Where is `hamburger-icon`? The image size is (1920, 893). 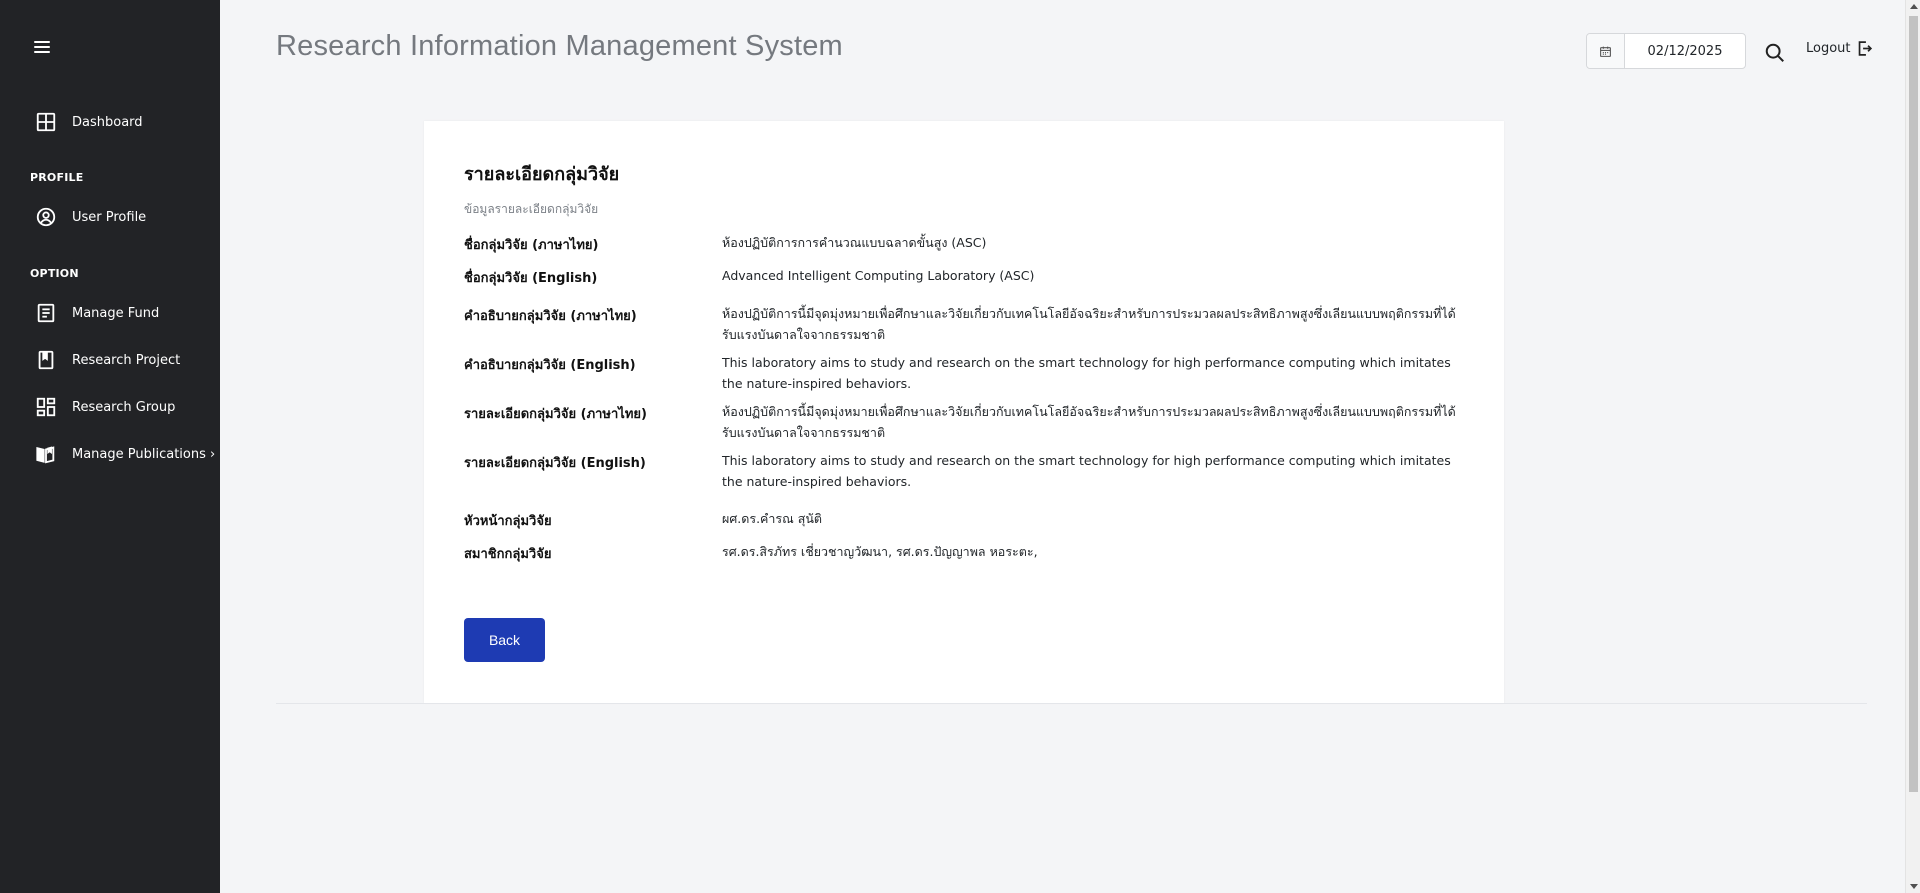 hamburger-icon is located at coordinates (43, 47).